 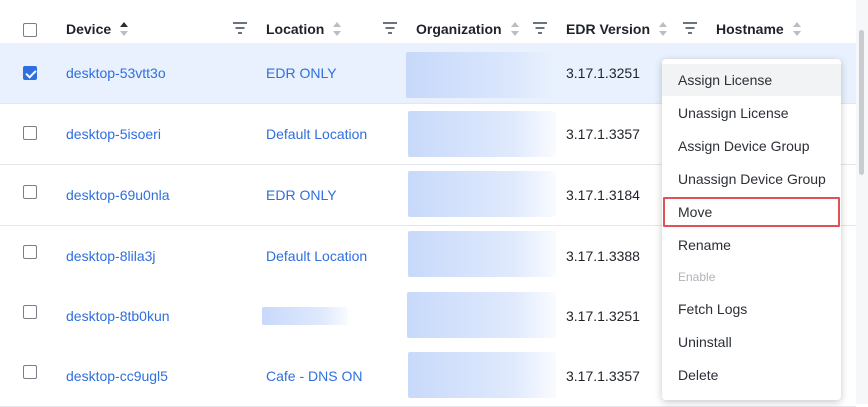 What do you see at coordinates (861, 102) in the screenshot?
I see `scrollbar-thumb` at bounding box center [861, 102].